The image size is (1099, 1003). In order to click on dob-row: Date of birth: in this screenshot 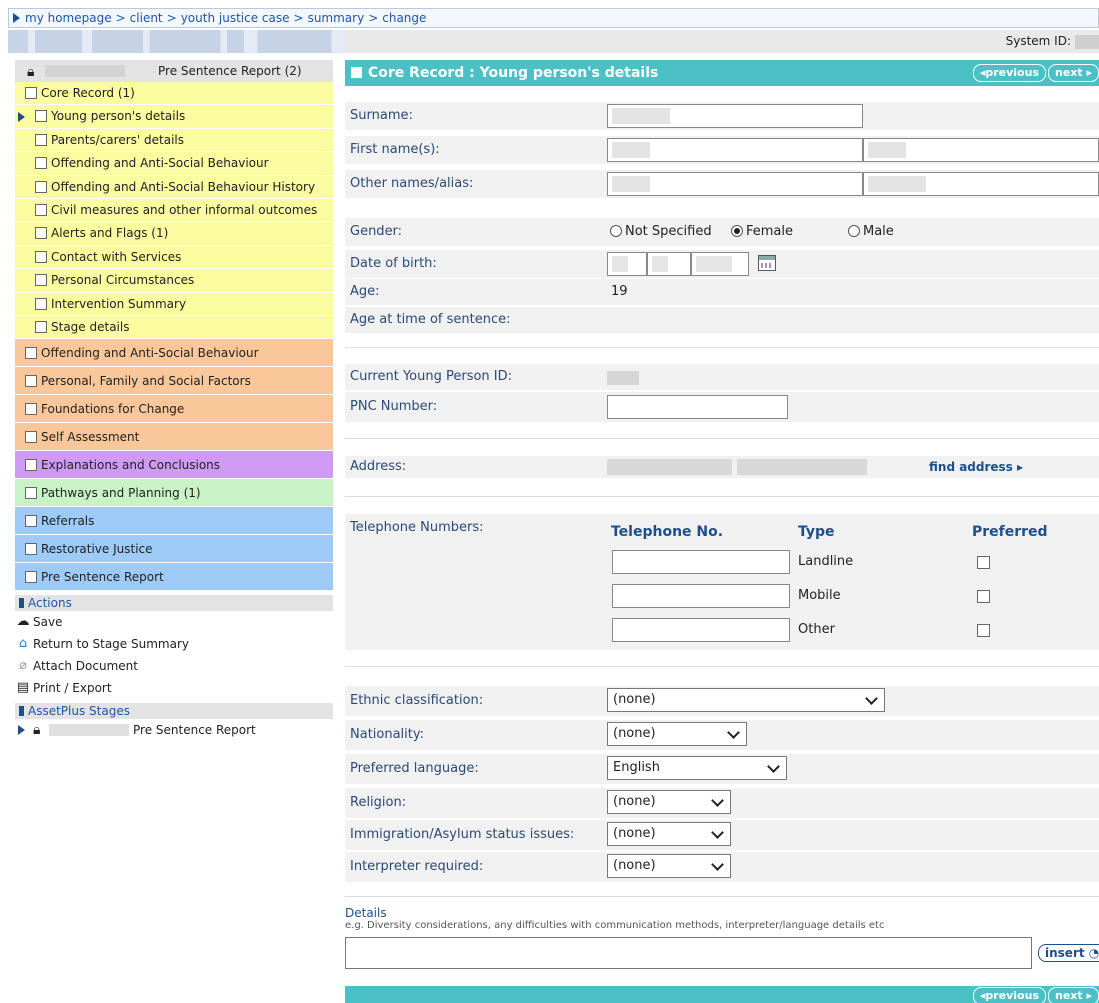, I will do `click(722, 264)`.